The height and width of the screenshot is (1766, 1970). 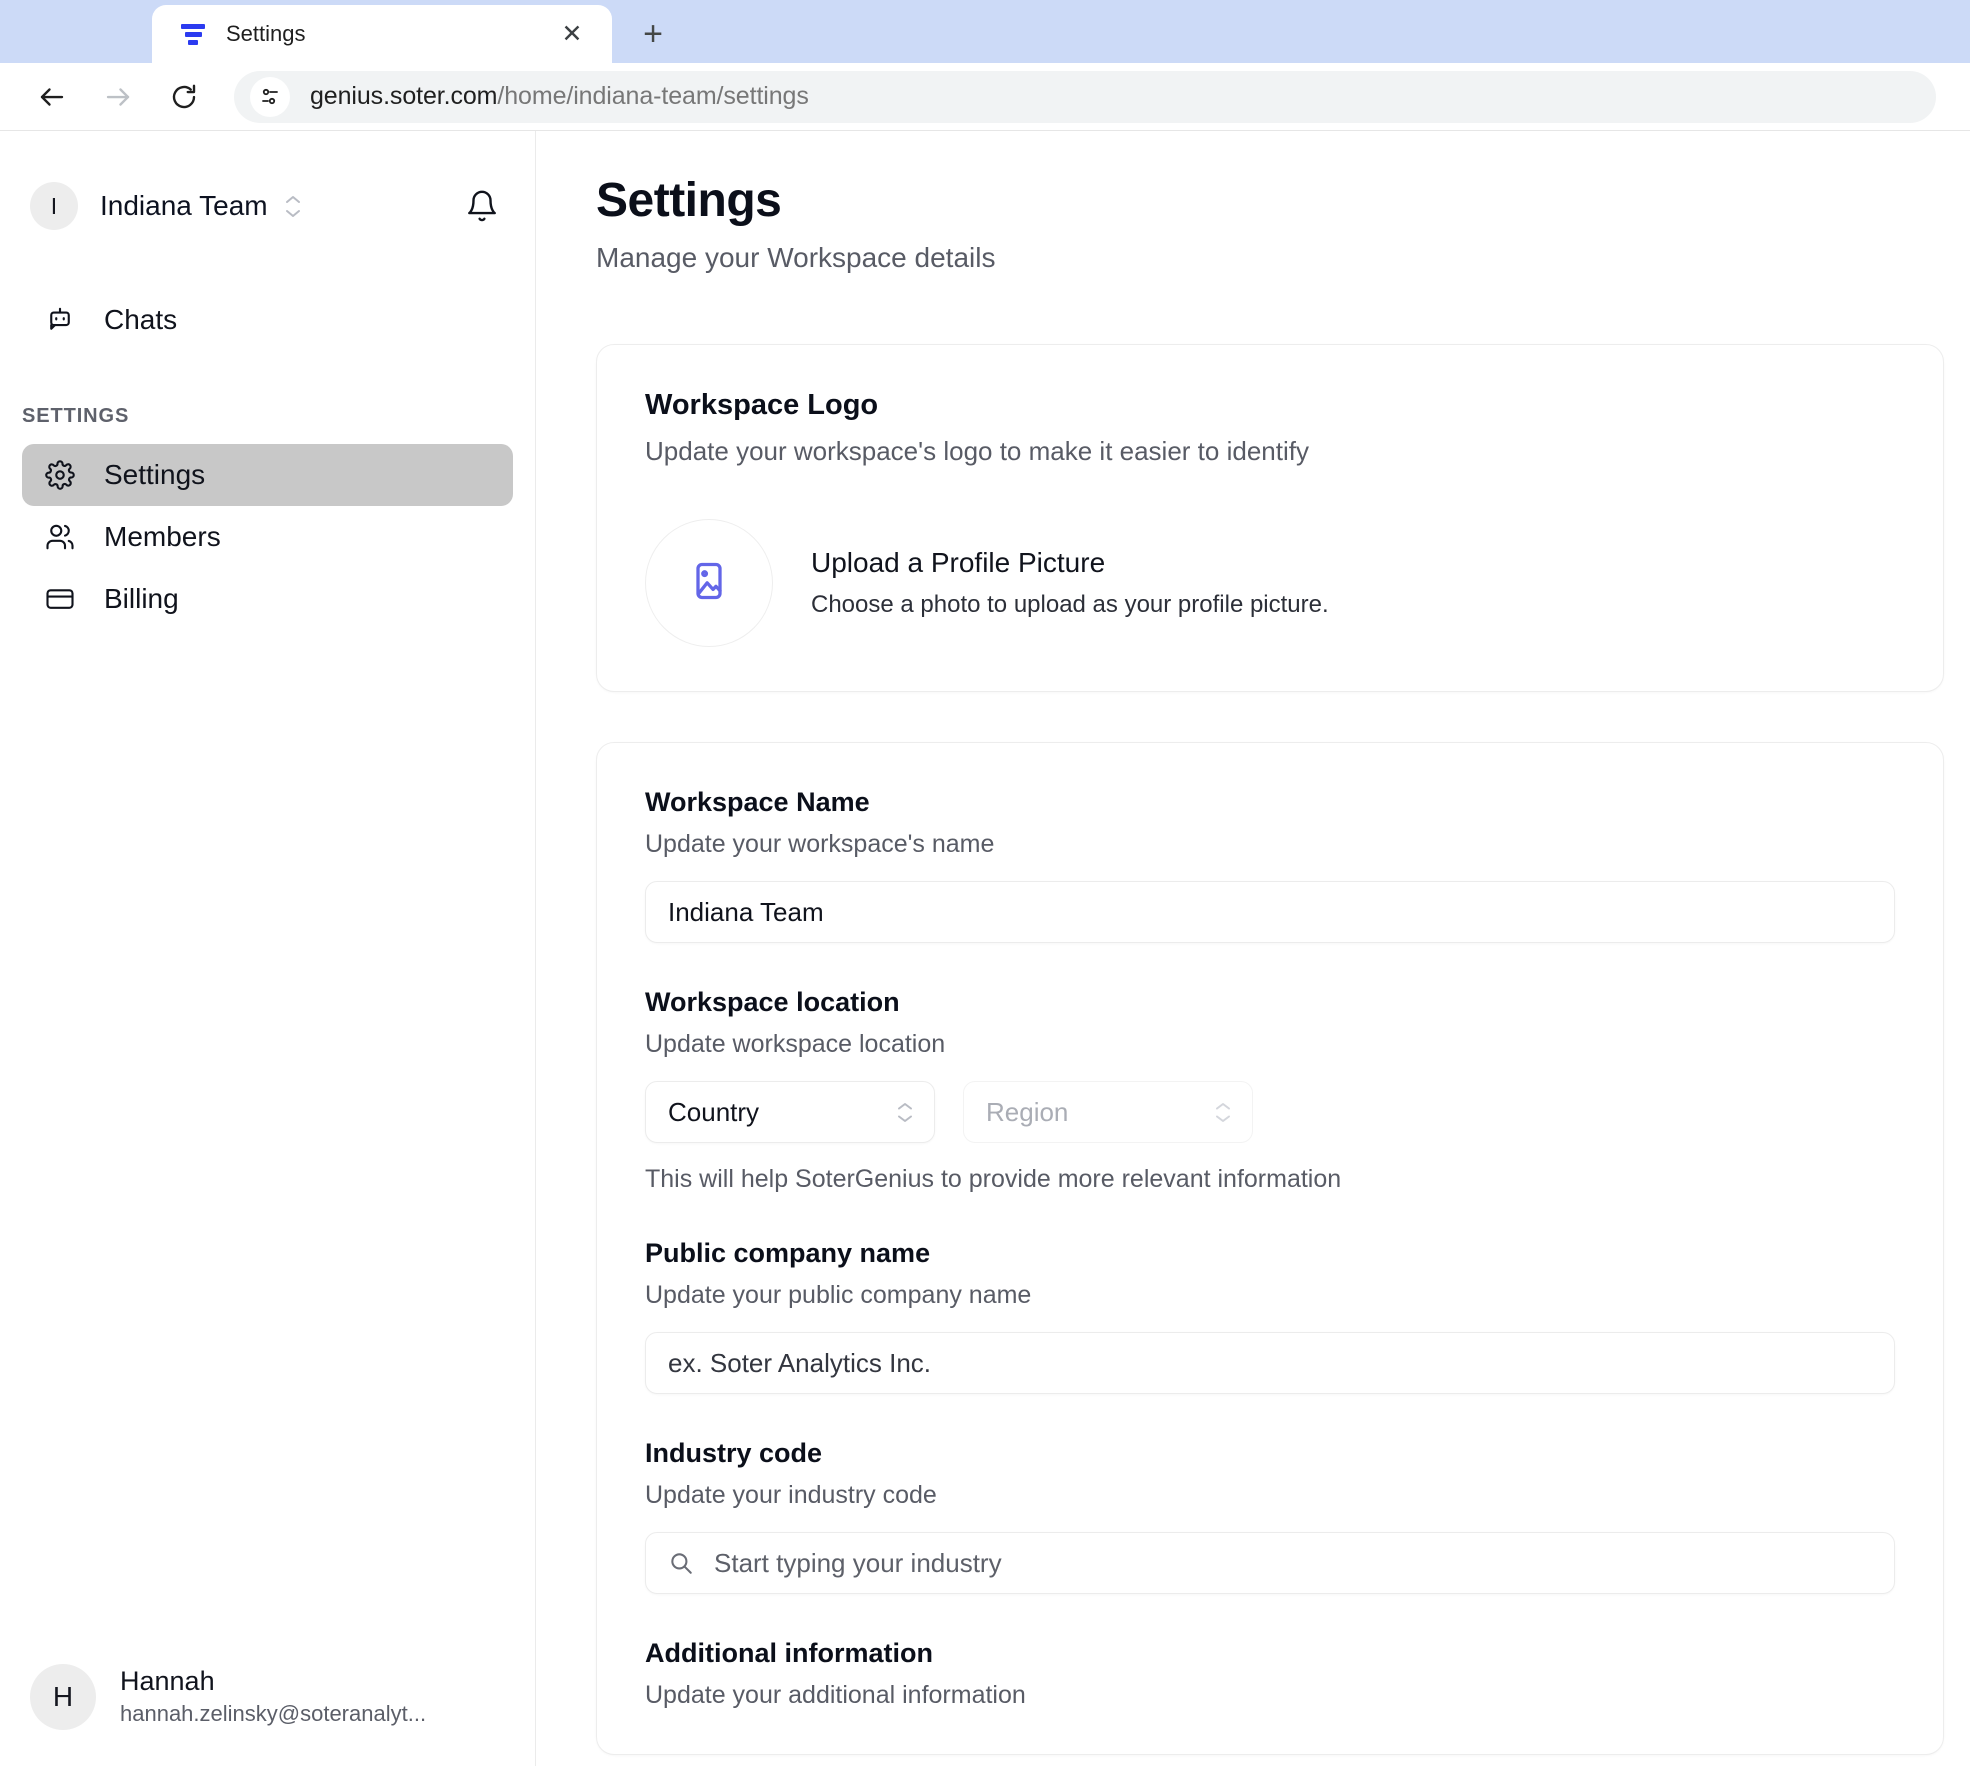 What do you see at coordinates (141, 598) in the screenshot?
I see `sidebar-item-label: Billing` at bounding box center [141, 598].